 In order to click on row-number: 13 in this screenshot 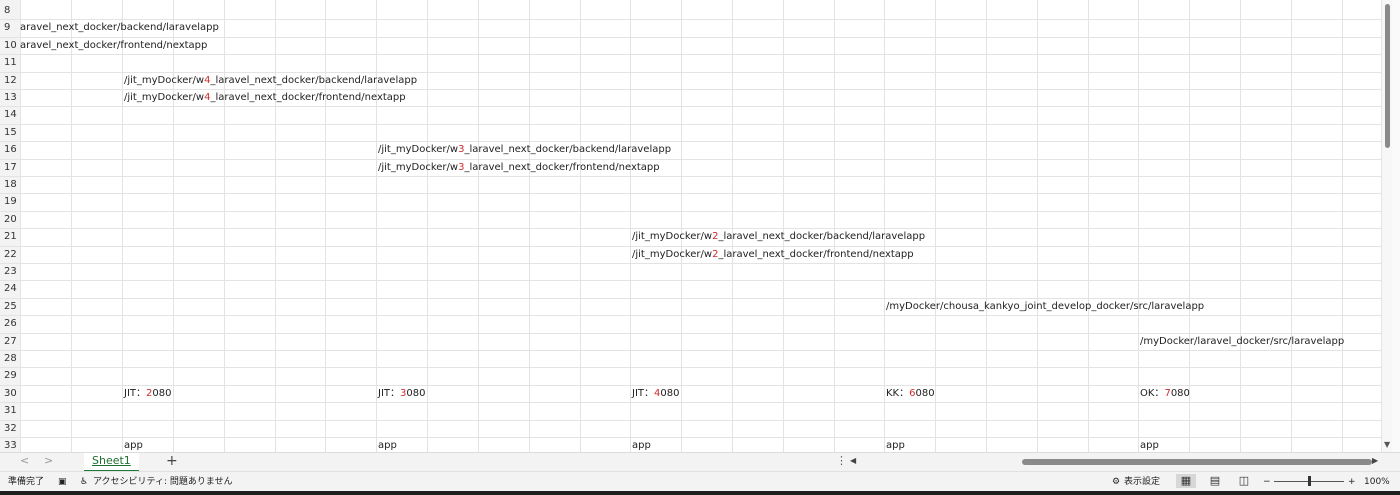, I will do `click(11, 97)`.